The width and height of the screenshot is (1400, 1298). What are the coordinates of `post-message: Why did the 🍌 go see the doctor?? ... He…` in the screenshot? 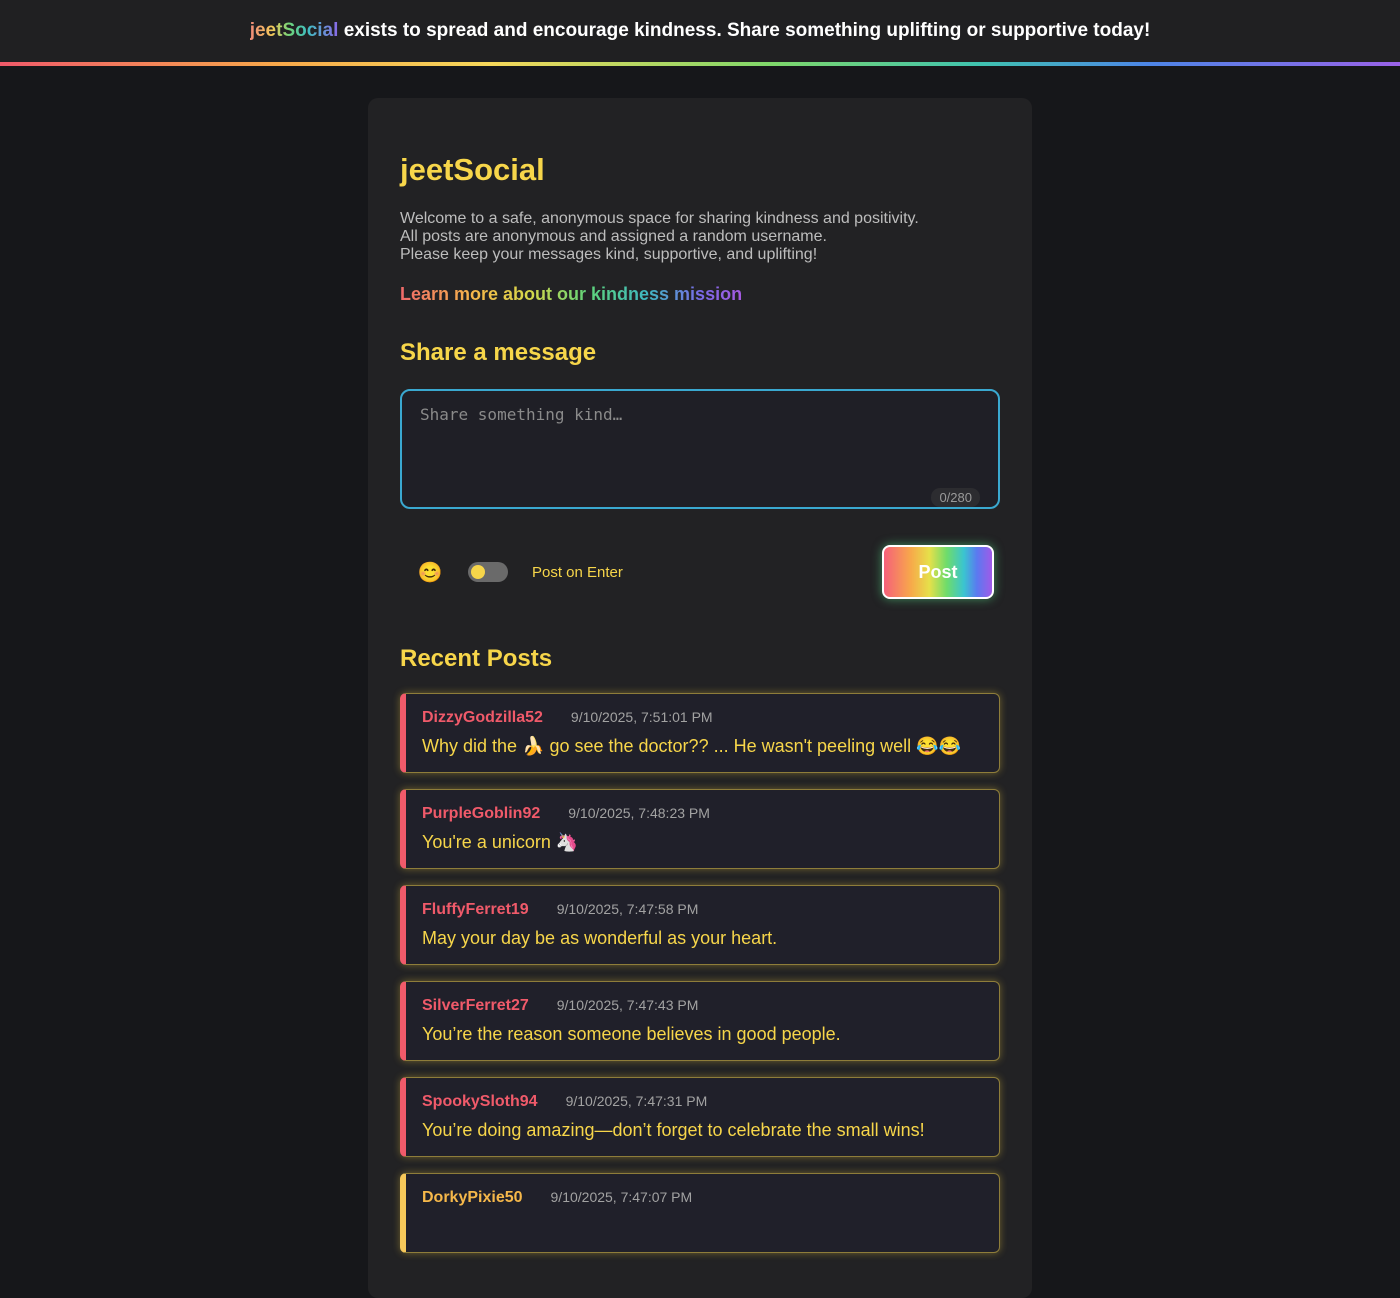 It's located at (691, 746).